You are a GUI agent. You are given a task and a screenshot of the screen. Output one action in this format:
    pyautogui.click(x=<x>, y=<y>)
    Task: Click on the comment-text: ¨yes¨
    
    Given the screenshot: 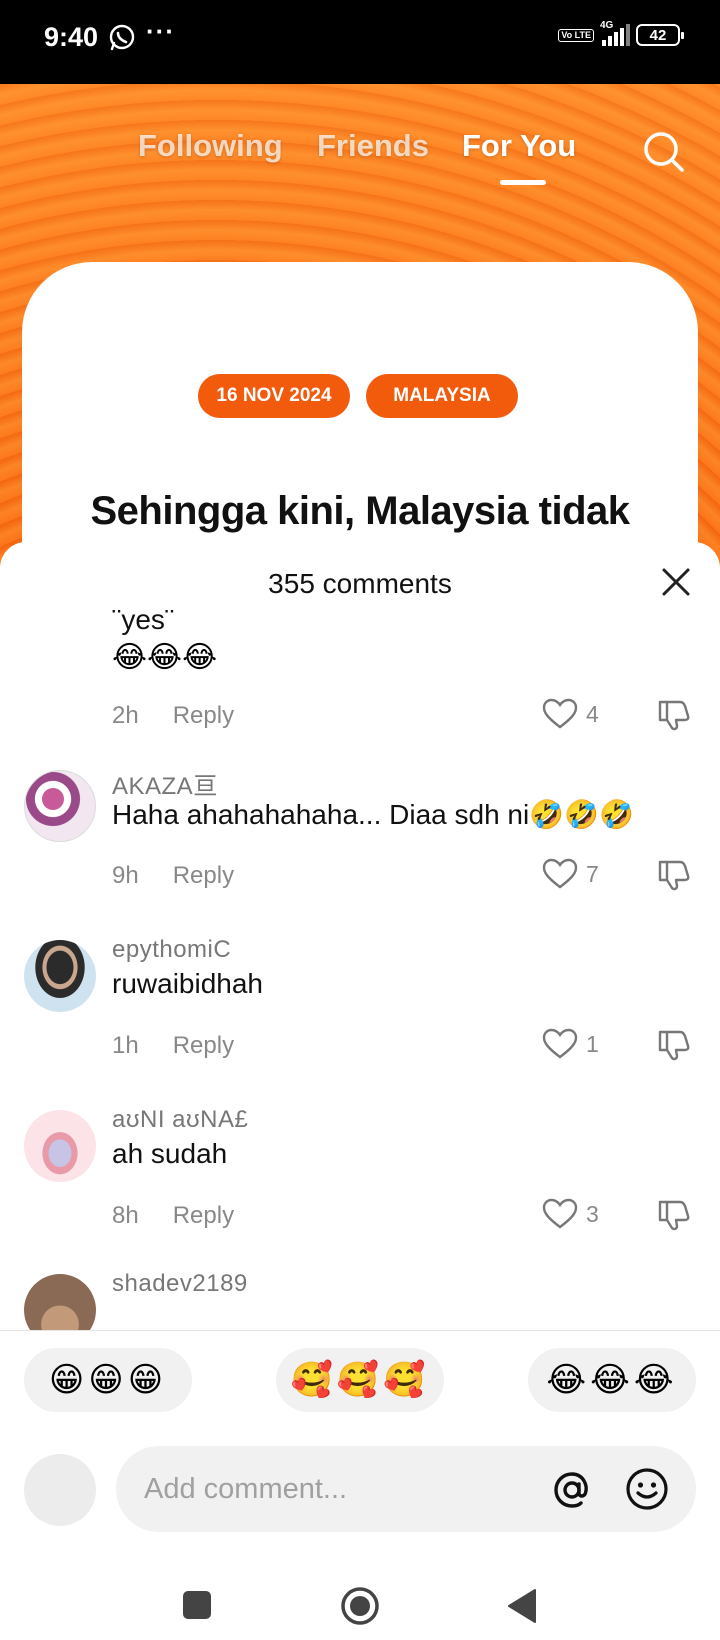 What is the action you would take?
    pyautogui.click(x=143, y=622)
    